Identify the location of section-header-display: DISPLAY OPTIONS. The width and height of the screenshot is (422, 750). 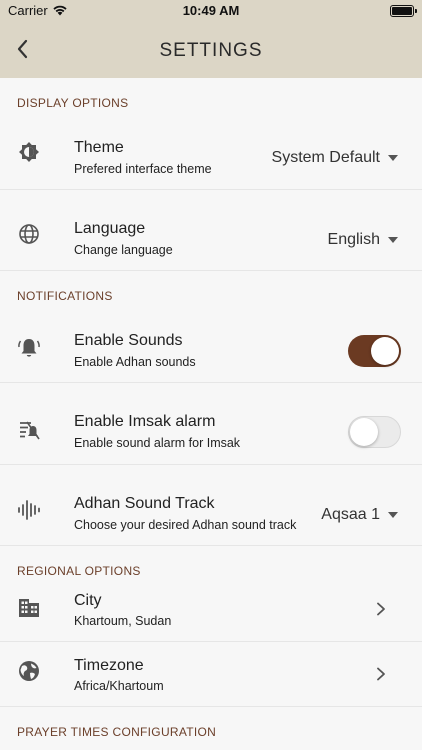
(73, 103).